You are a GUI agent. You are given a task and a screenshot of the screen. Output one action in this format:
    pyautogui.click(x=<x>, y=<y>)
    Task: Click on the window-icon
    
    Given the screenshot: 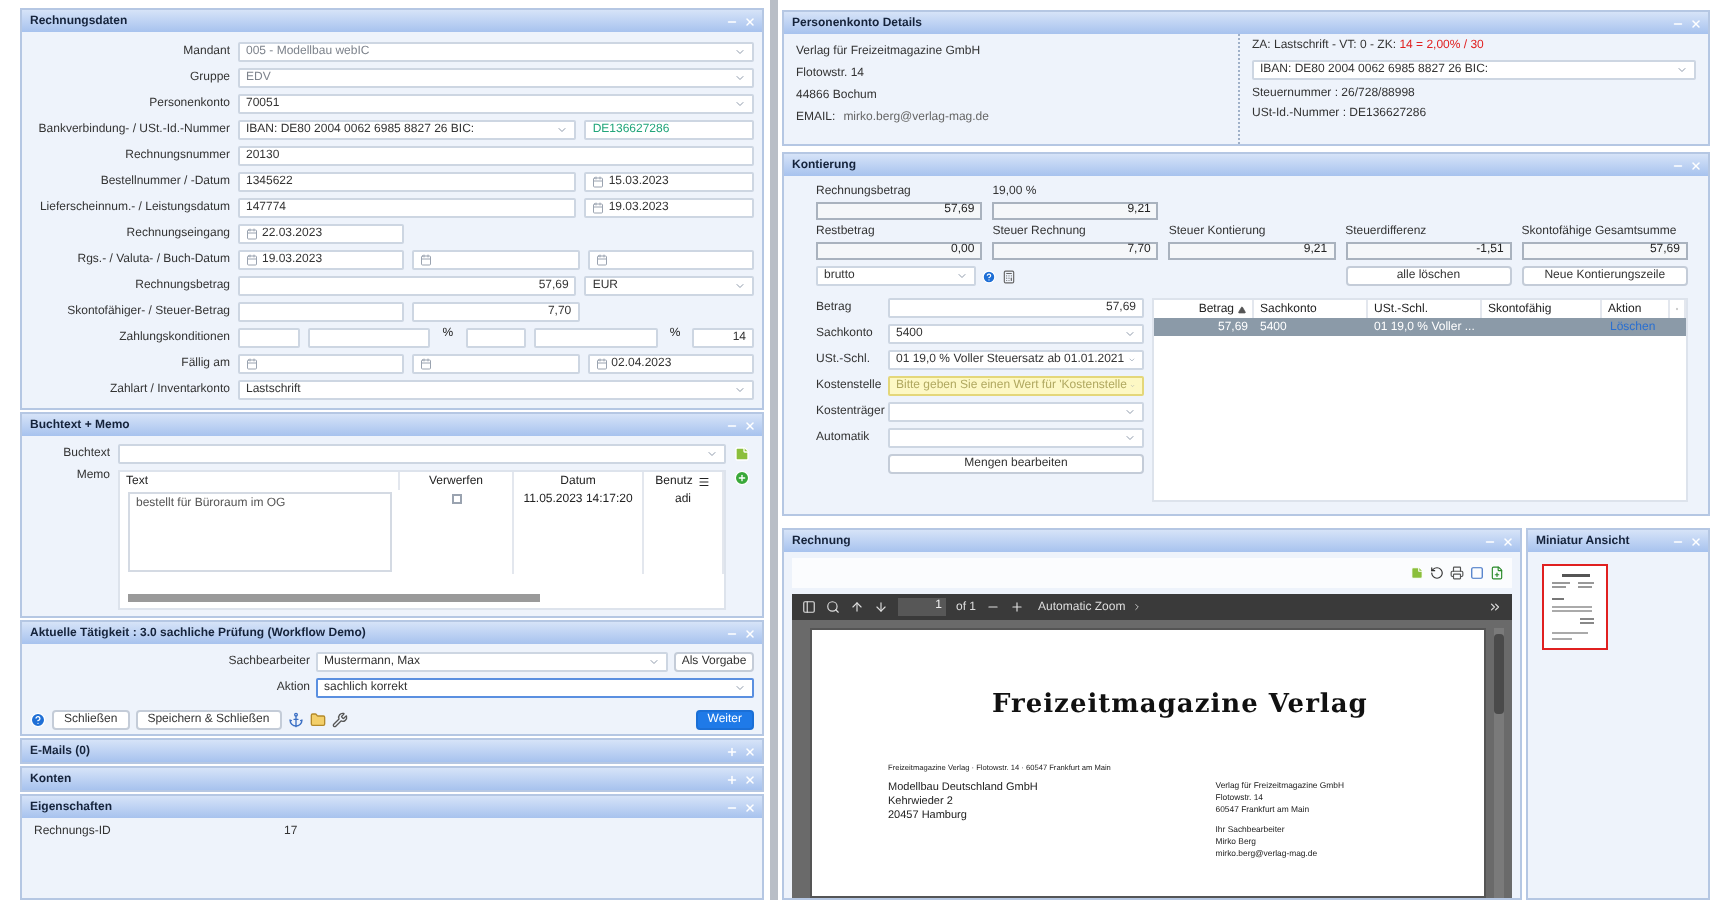 What is the action you would take?
    pyautogui.click(x=1477, y=573)
    